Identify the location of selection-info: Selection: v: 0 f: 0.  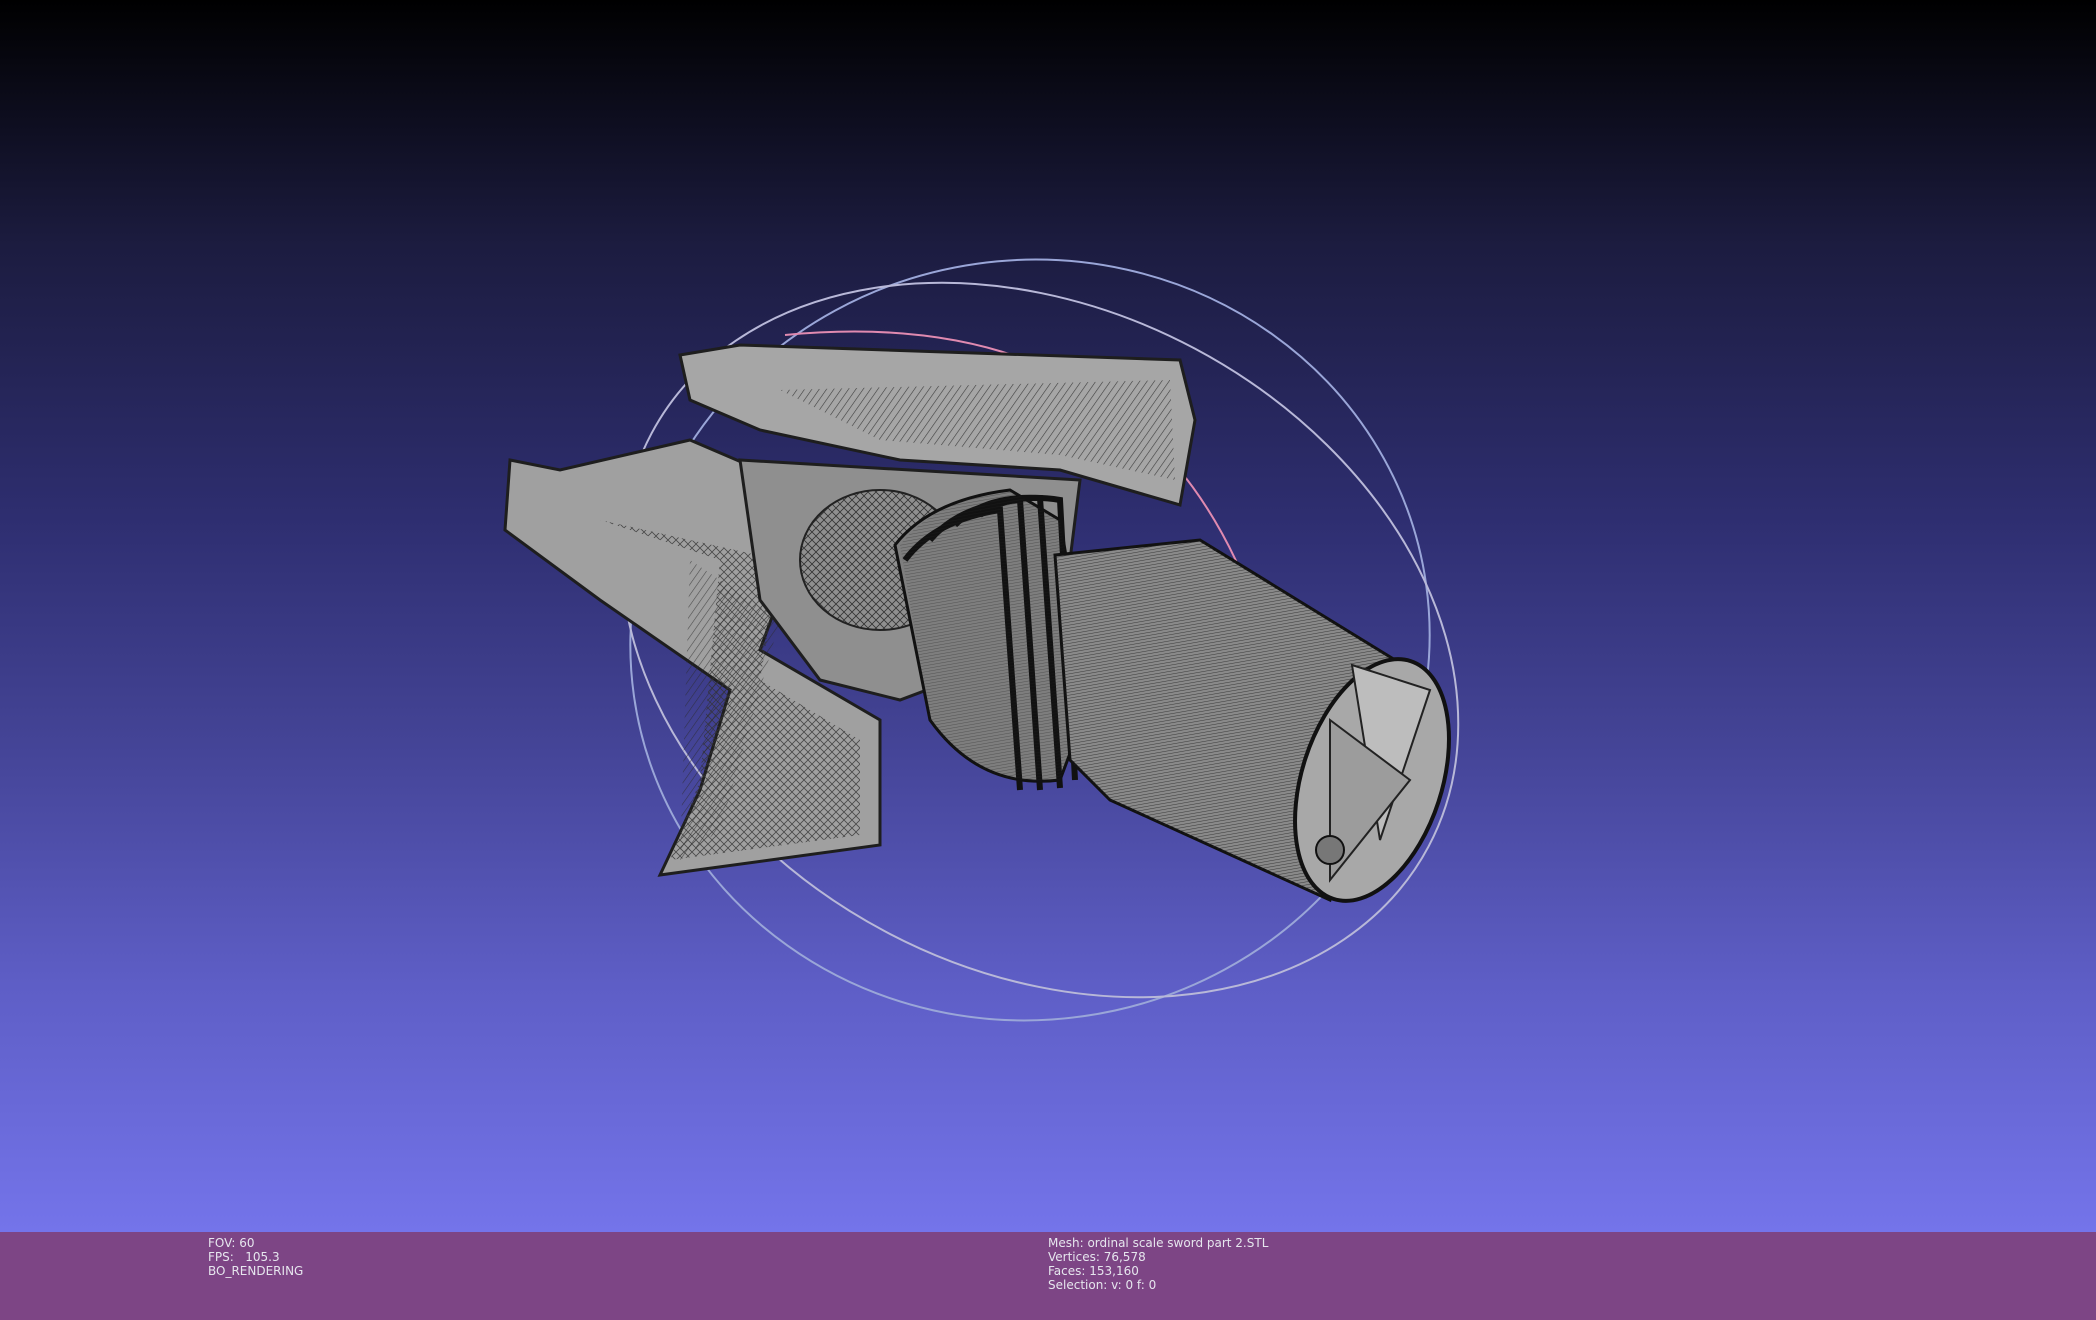
(1102, 1285).